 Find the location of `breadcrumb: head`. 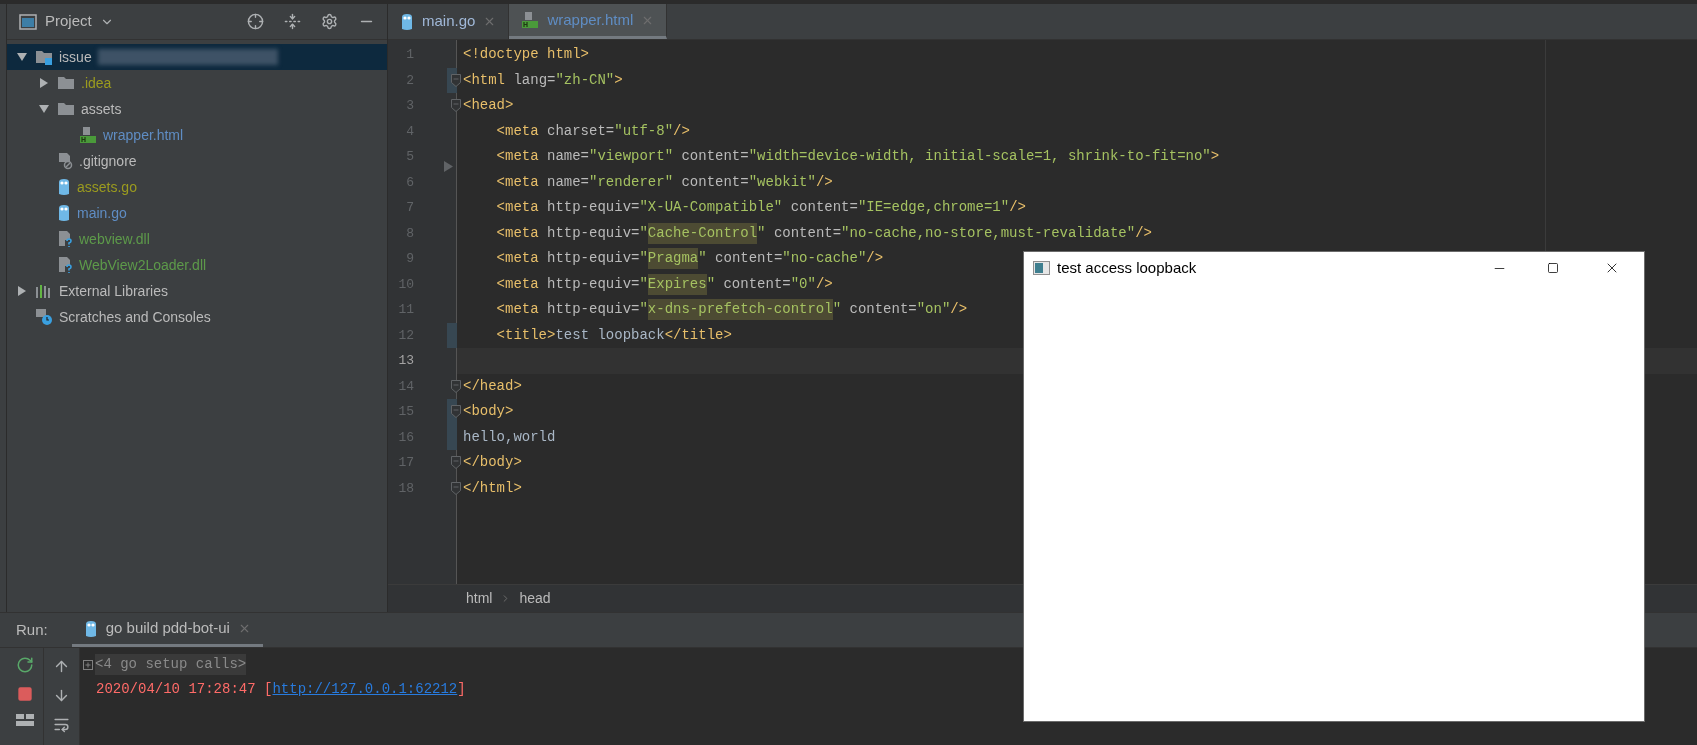

breadcrumb: head is located at coordinates (535, 598).